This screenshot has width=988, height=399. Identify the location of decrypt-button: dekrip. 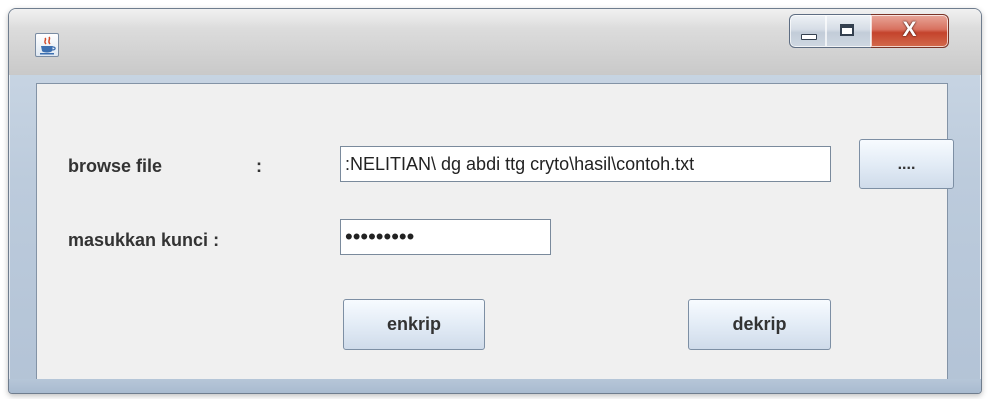
(759, 324).